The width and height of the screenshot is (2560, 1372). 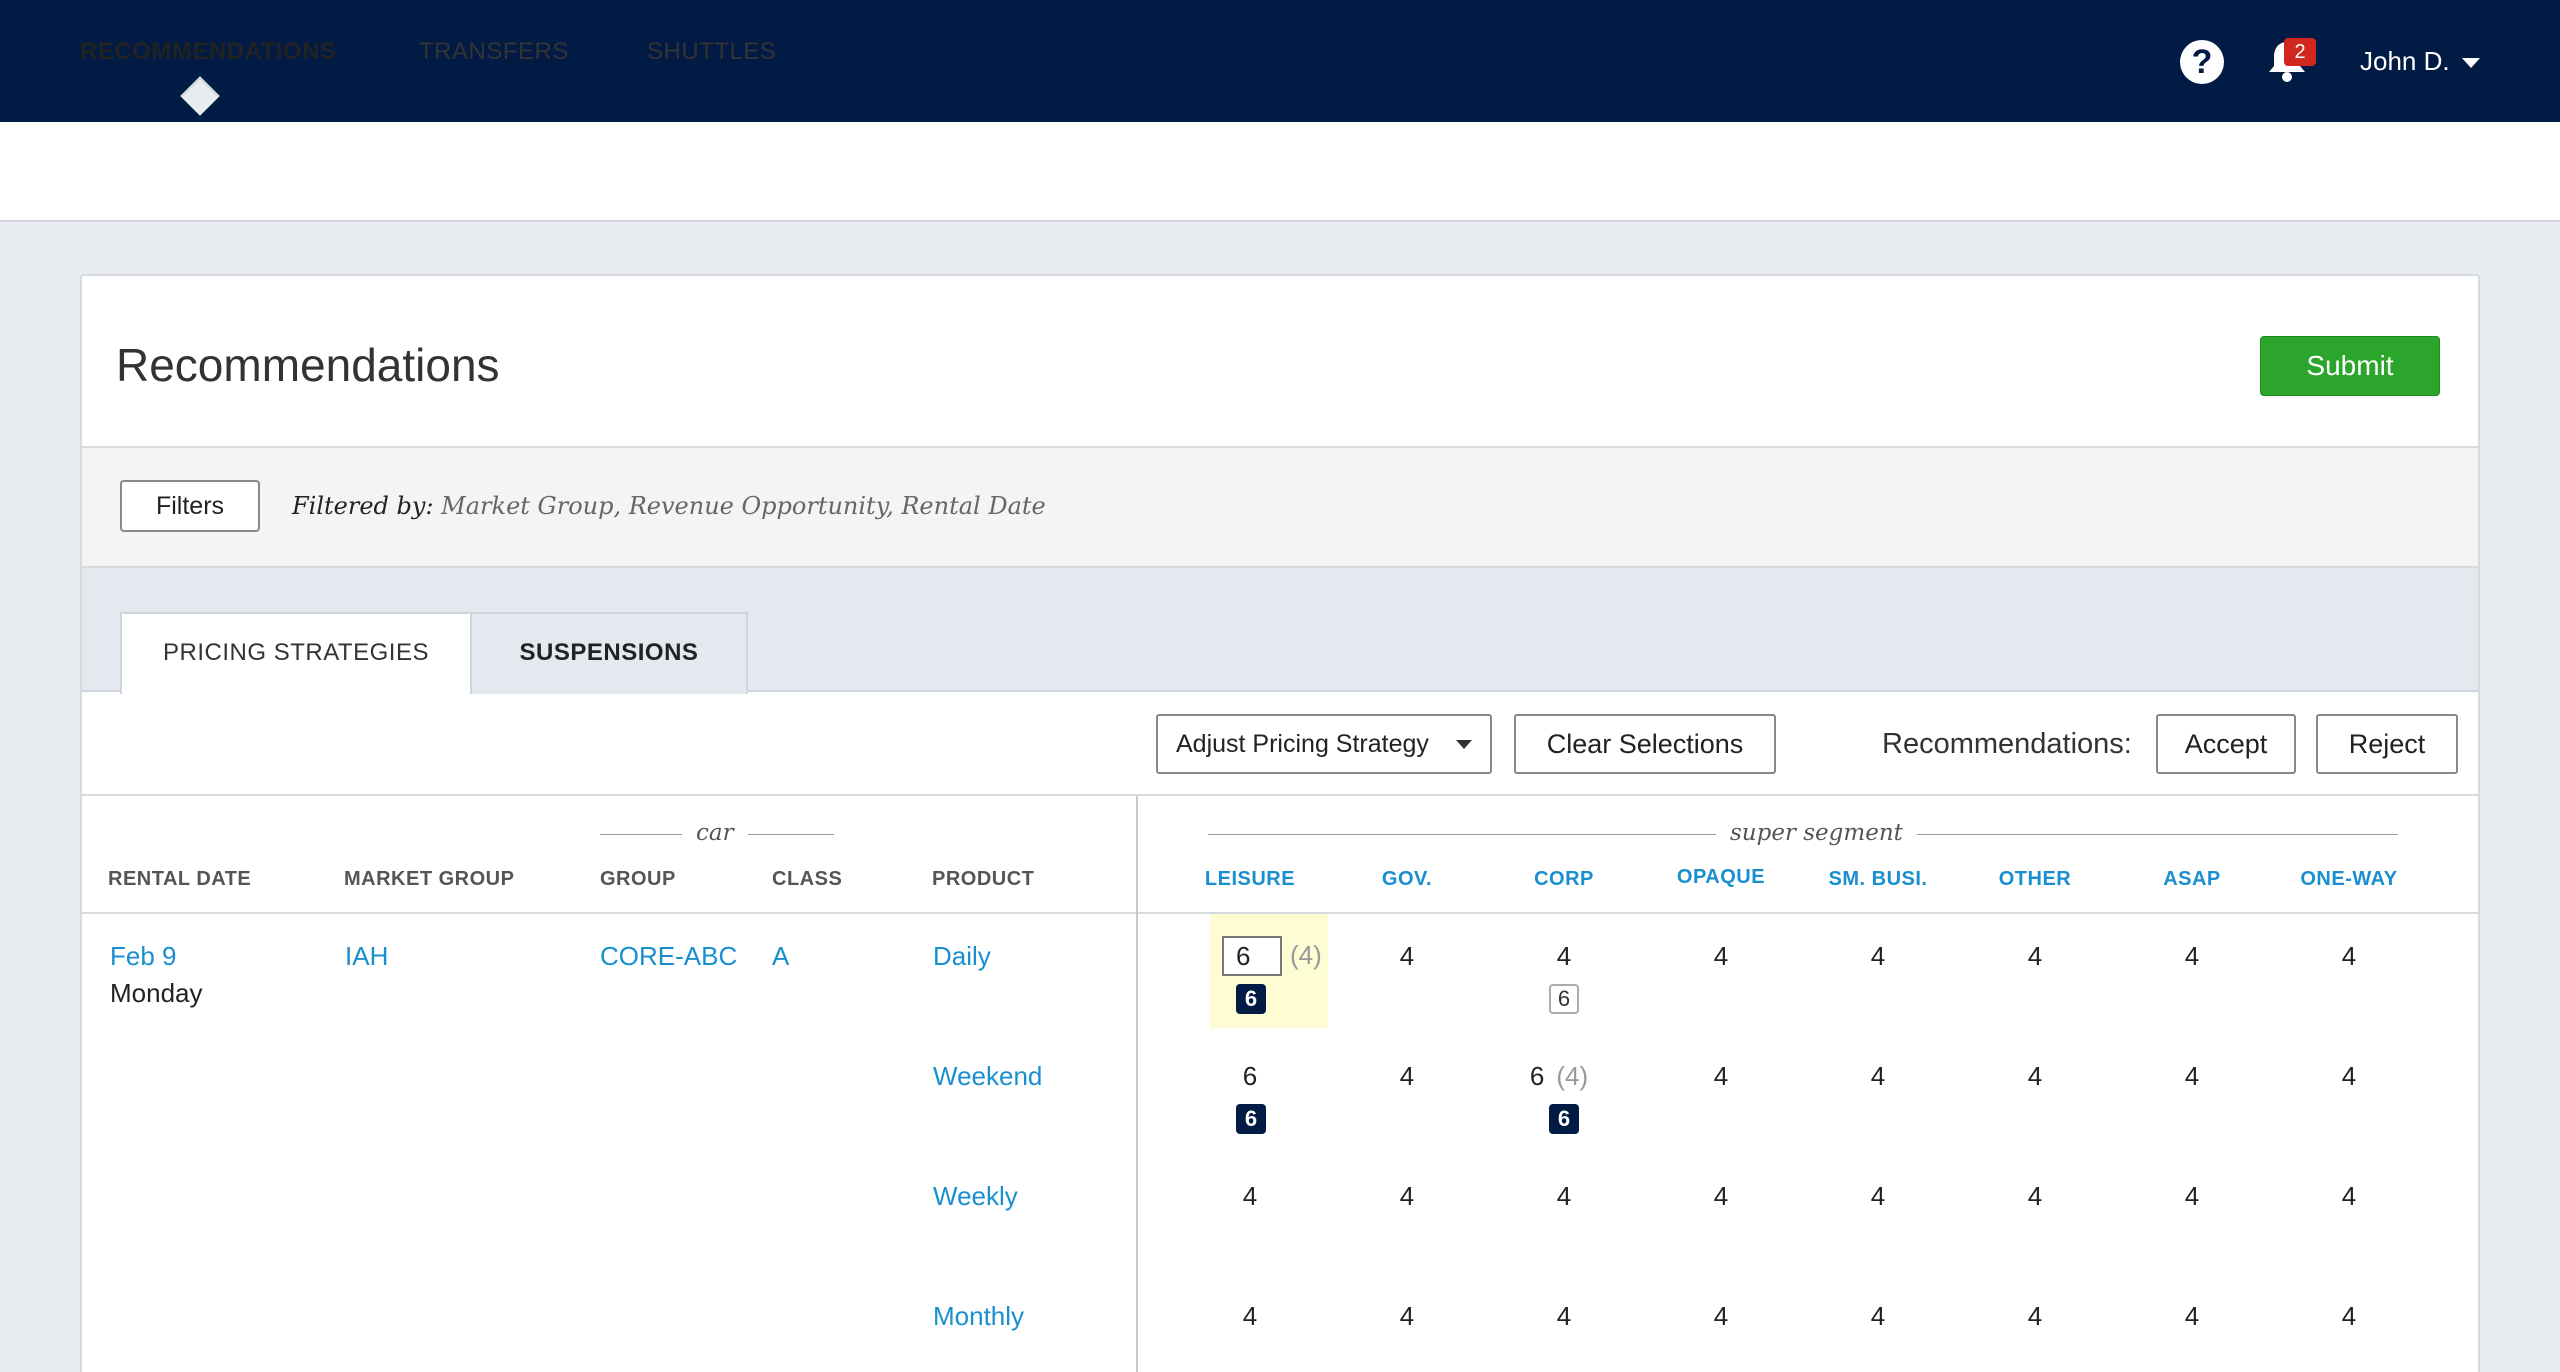 What do you see at coordinates (975, 1196) in the screenshot?
I see `product-link-weekly: Weekly` at bounding box center [975, 1196].